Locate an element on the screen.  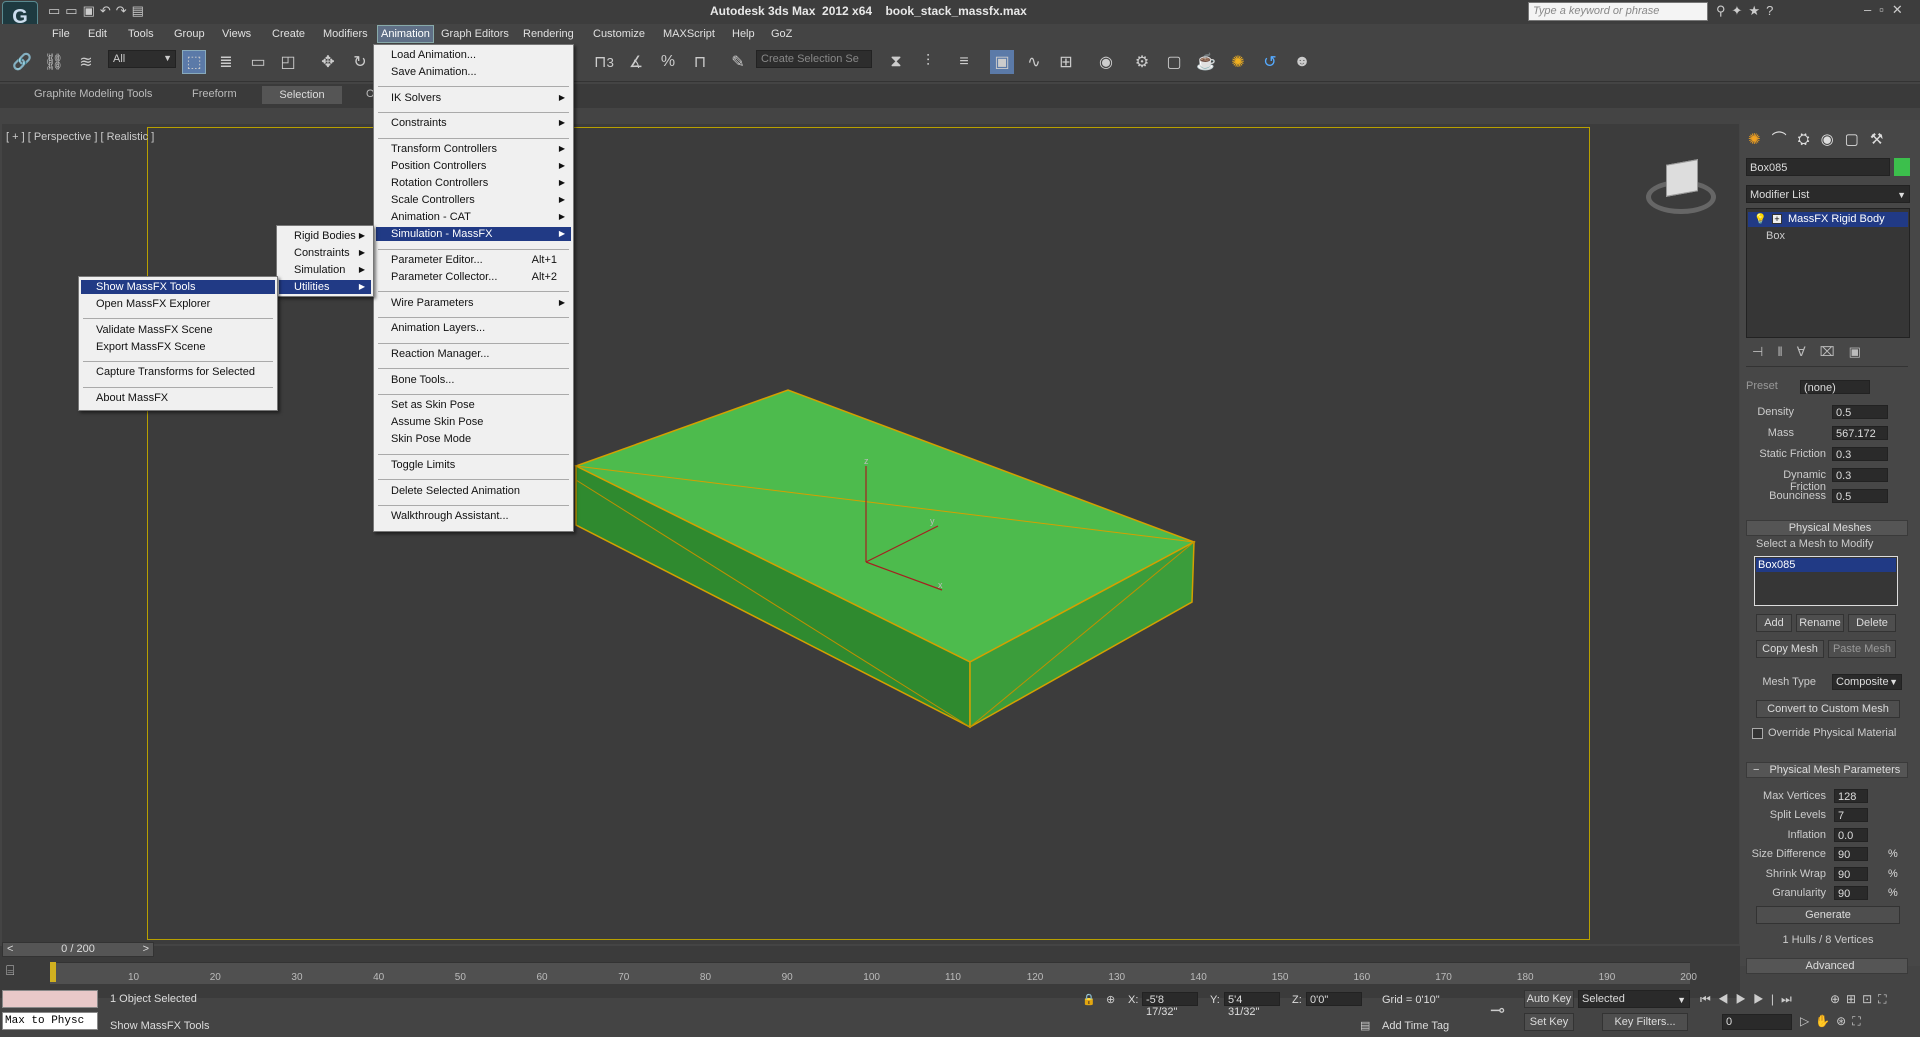
mesh-list-item: Box085 is located at coordinates (1826, 565).